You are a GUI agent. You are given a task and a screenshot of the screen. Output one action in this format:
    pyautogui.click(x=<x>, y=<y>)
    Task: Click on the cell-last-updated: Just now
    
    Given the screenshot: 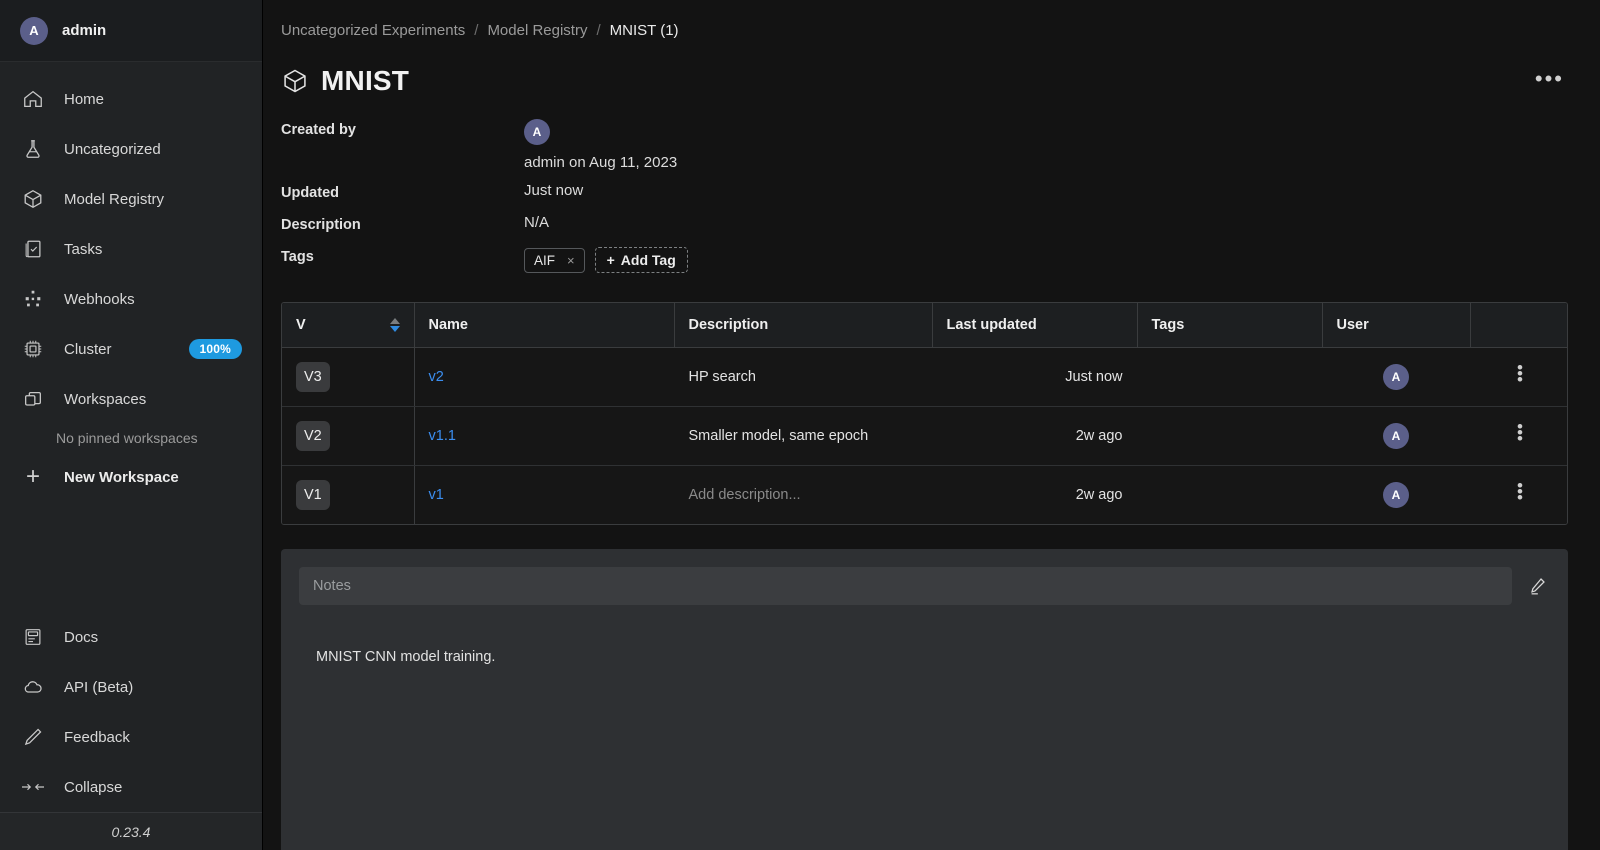 What is the action you would take?
    pyautogui.click(x=1034, y=377)
    